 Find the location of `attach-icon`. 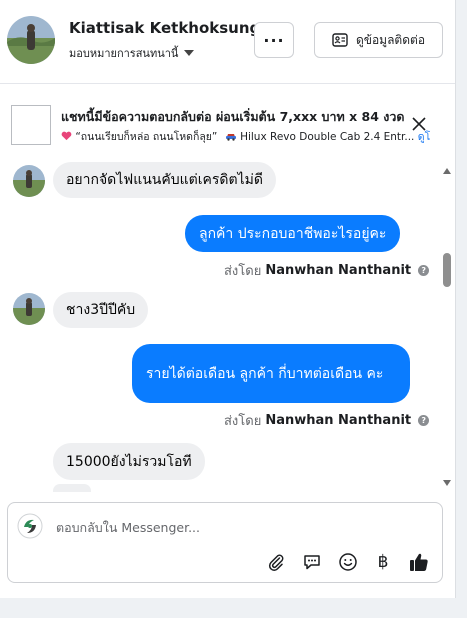

attach-icon is located at coordinates (276, 562).